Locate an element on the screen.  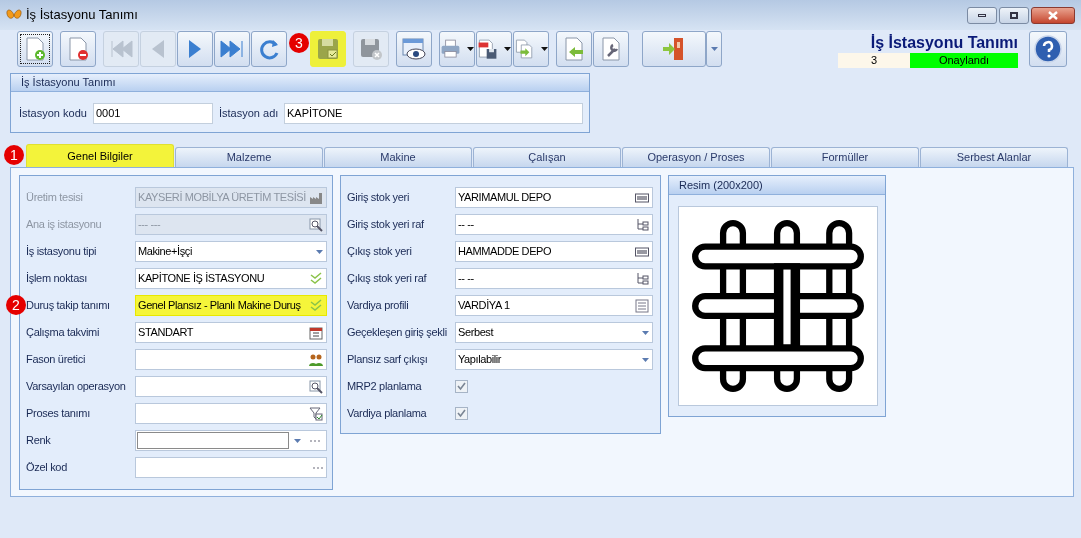
dropdown-field: Yapılabilir is located at coordinates (554, 359).